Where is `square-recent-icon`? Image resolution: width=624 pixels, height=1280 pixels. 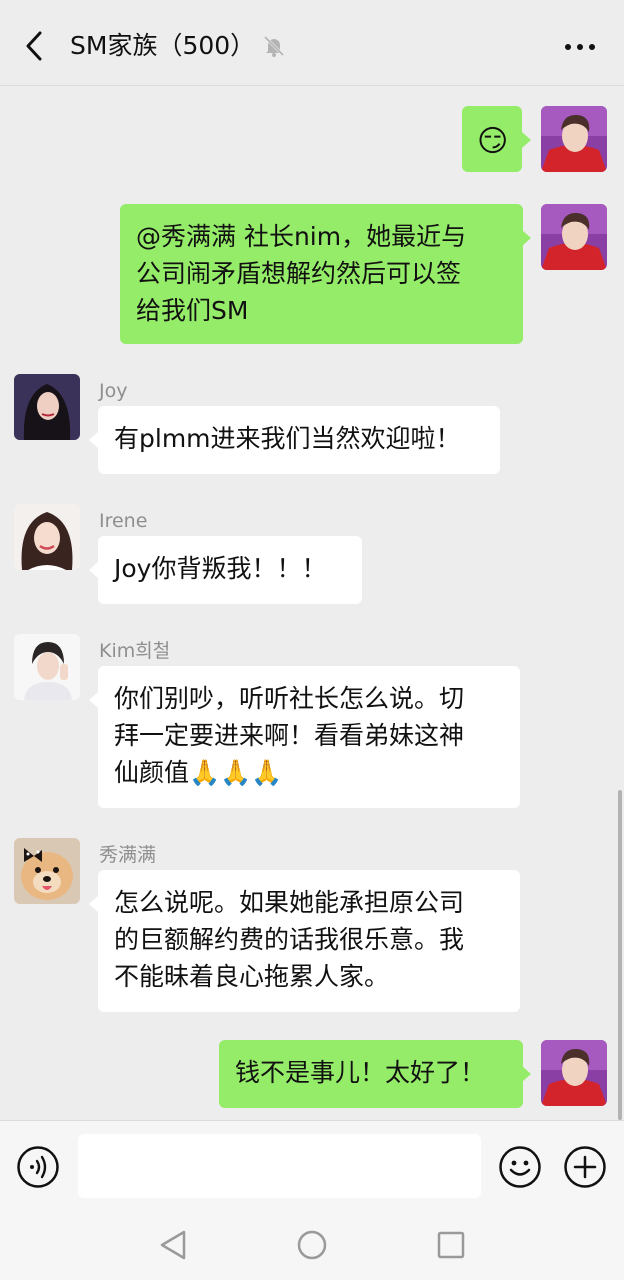 square-recent-icon is located at coordinates (451, 1245).